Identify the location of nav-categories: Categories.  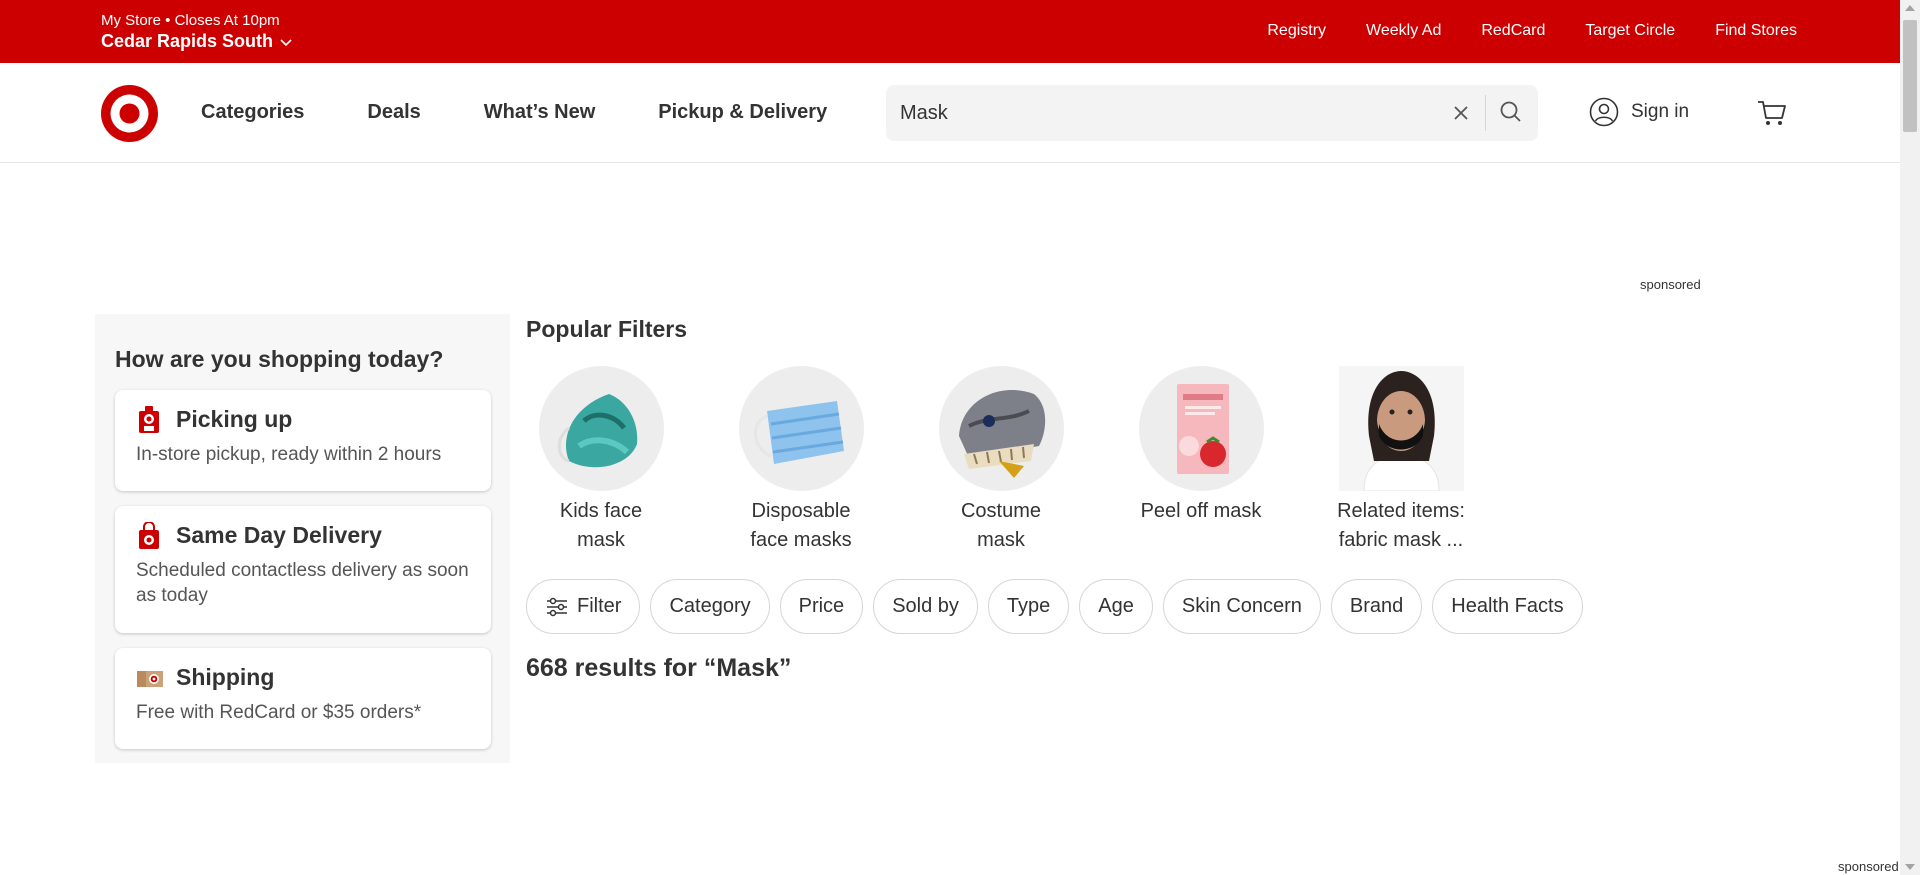
(252, 112).